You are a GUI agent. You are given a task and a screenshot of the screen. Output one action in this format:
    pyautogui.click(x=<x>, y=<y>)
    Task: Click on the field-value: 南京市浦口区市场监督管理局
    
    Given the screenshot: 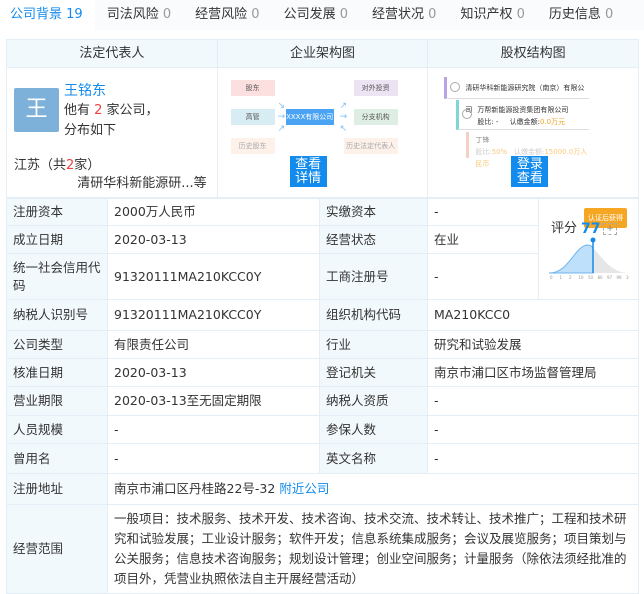 What is the action you would take?
    pyautogui.click(x=533, y=372)
    